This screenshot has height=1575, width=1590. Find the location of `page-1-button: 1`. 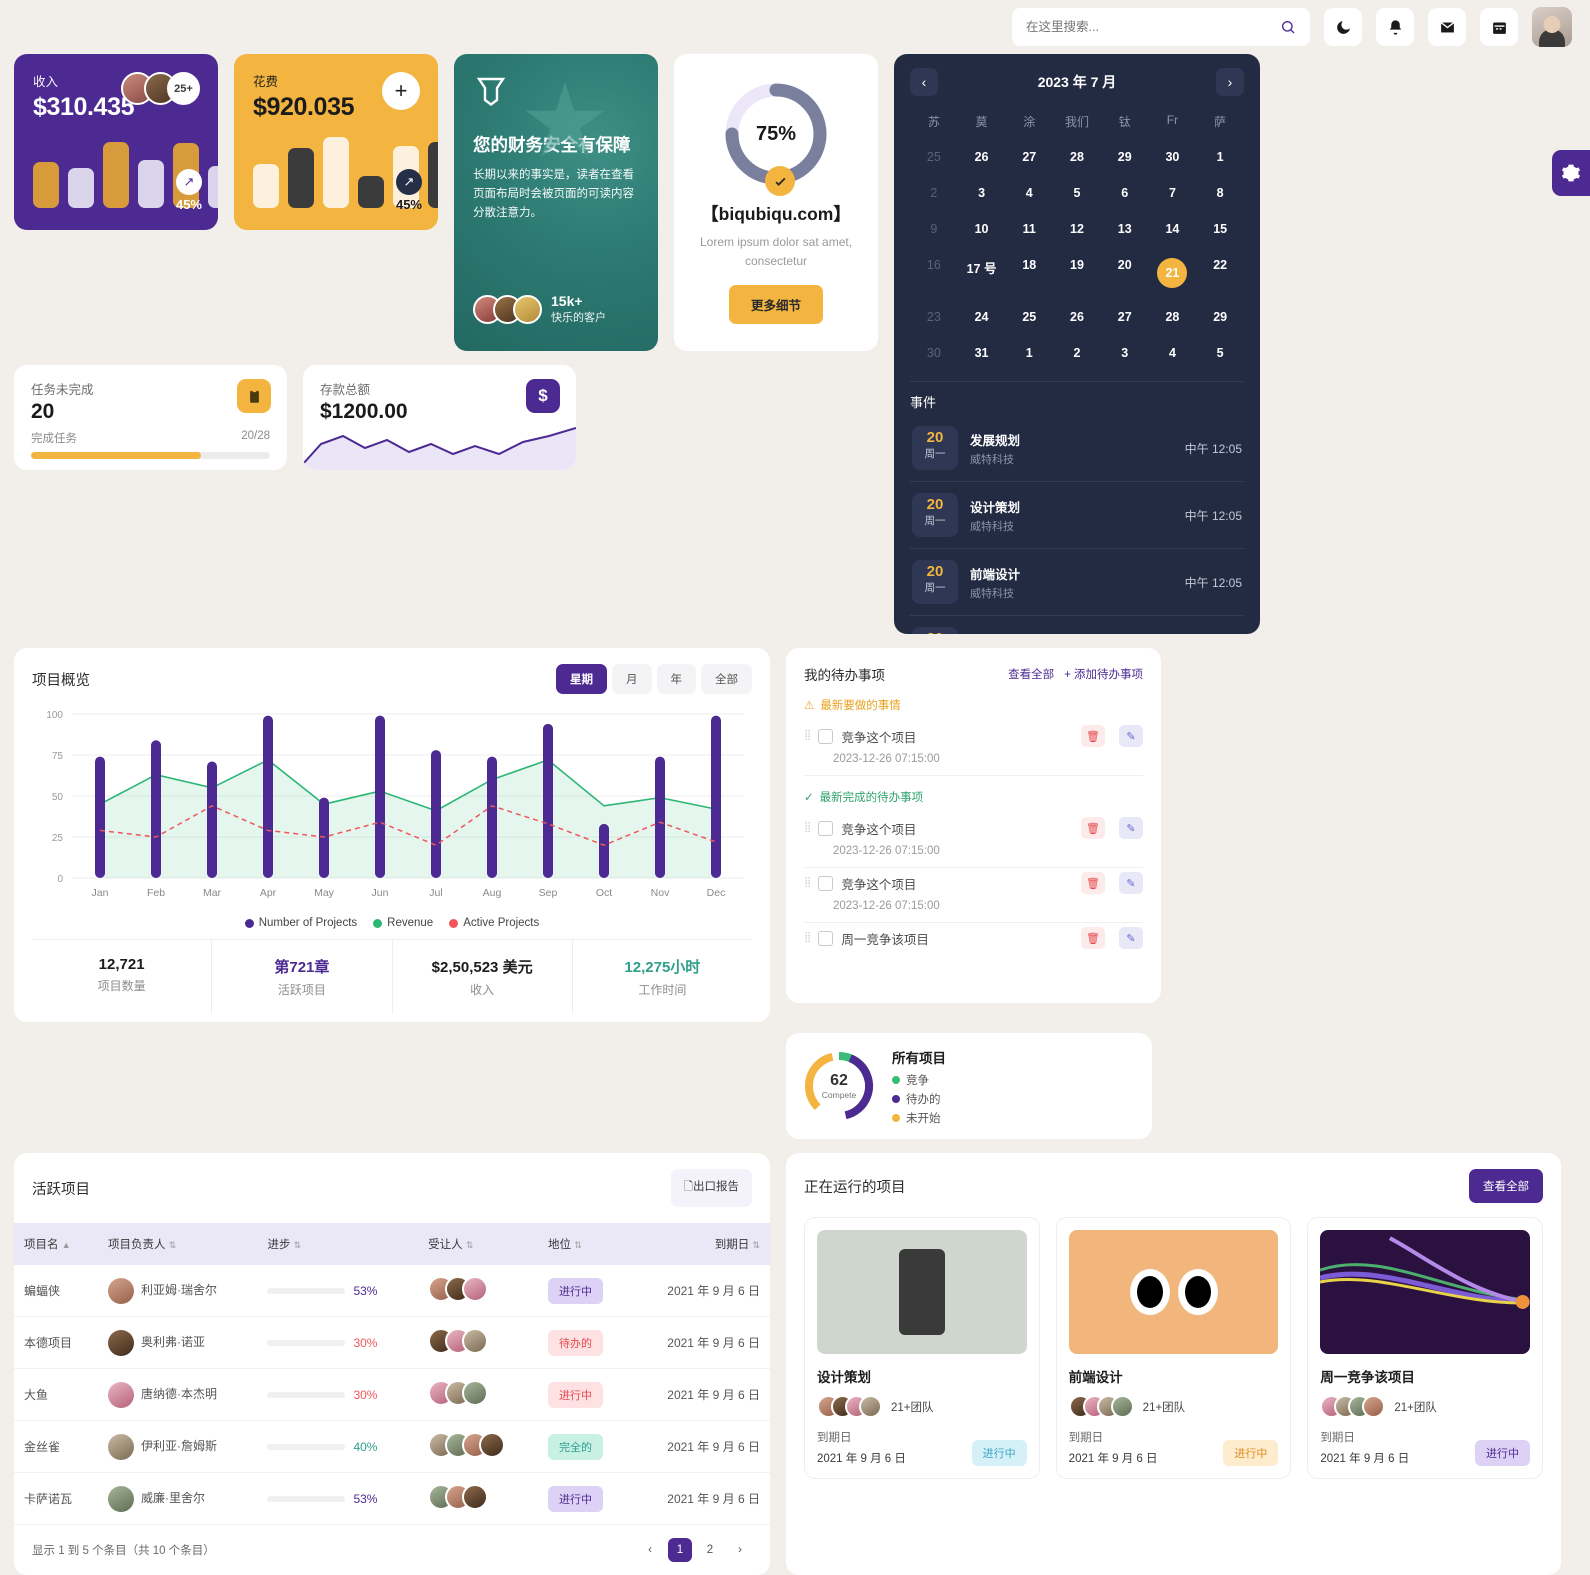

page-1-button: 1 is located at coordinates (680, 1550).